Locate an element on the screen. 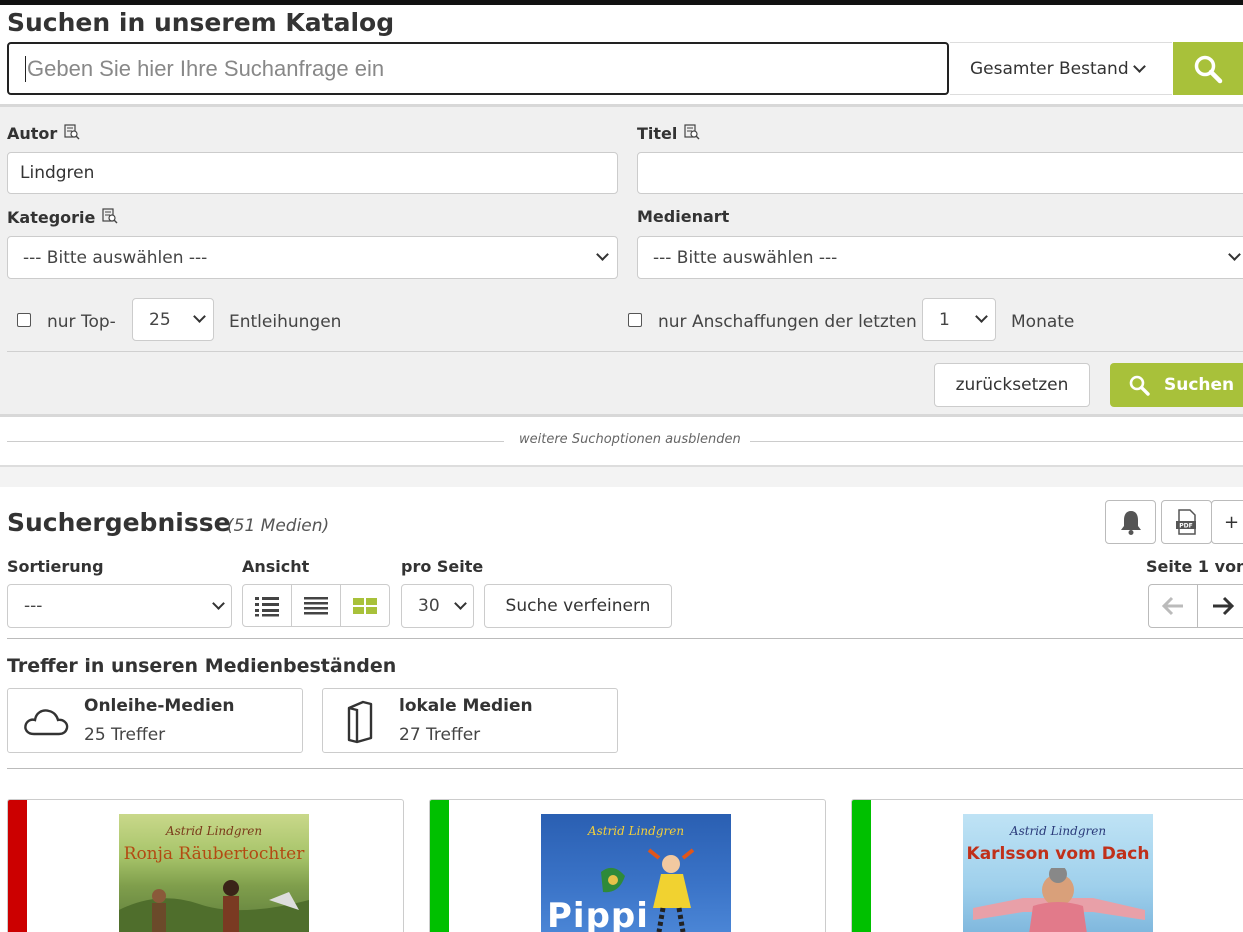 The height and width of the screenshot is (932, 1243). category-value: --- Bitte auswählen --- is located at coordinates (115, 257).